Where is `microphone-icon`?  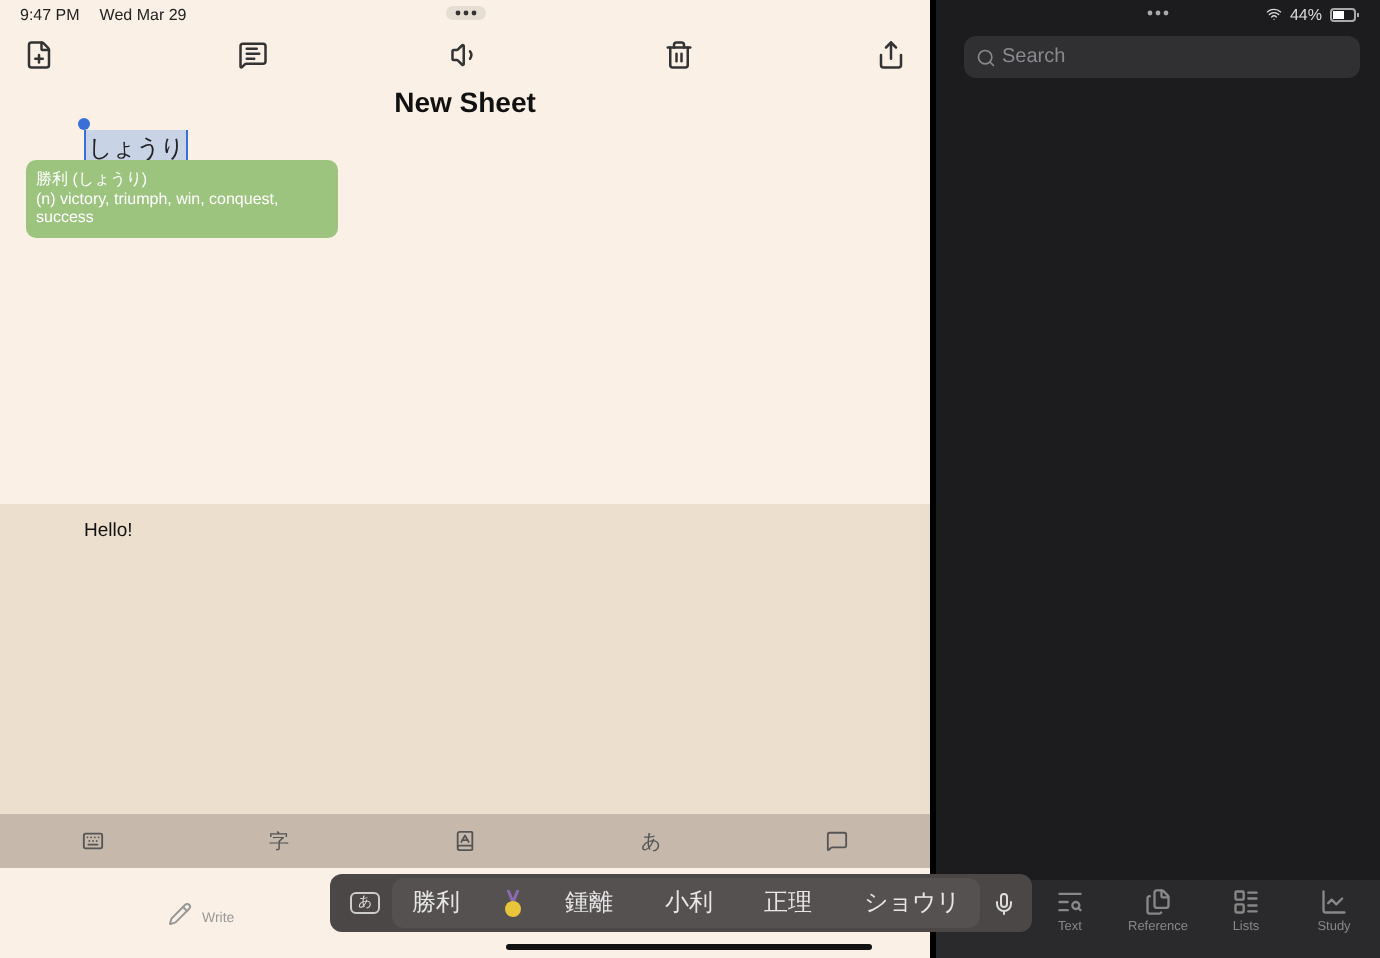
microphone-icon is located at coordinates (1004, 903).